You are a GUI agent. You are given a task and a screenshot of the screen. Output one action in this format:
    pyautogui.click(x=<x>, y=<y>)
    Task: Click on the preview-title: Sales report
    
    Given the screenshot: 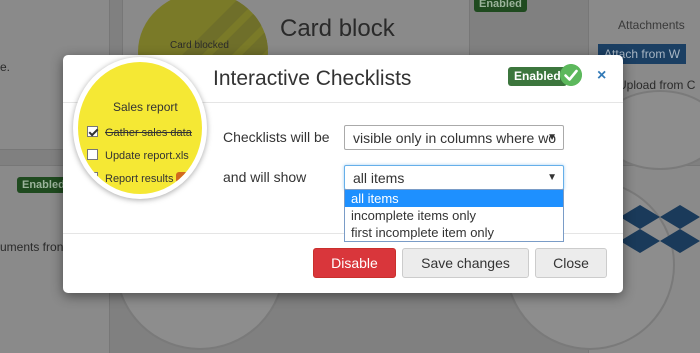 What is the action you would take?
    pyautogui.click(x=145, y=107)
    